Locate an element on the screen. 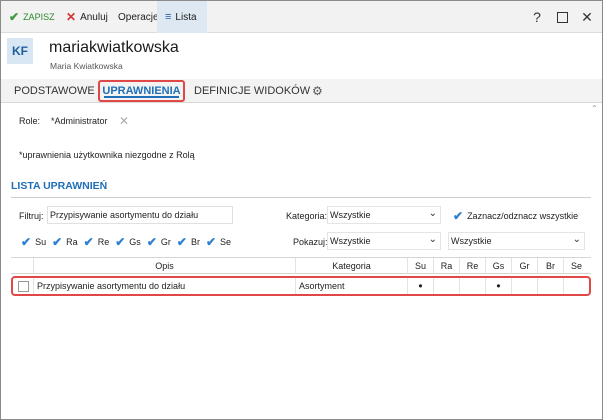 The height and width of the screenshot is (420, 603). column-header-gs: Gs is located at coordinates (498, 266).